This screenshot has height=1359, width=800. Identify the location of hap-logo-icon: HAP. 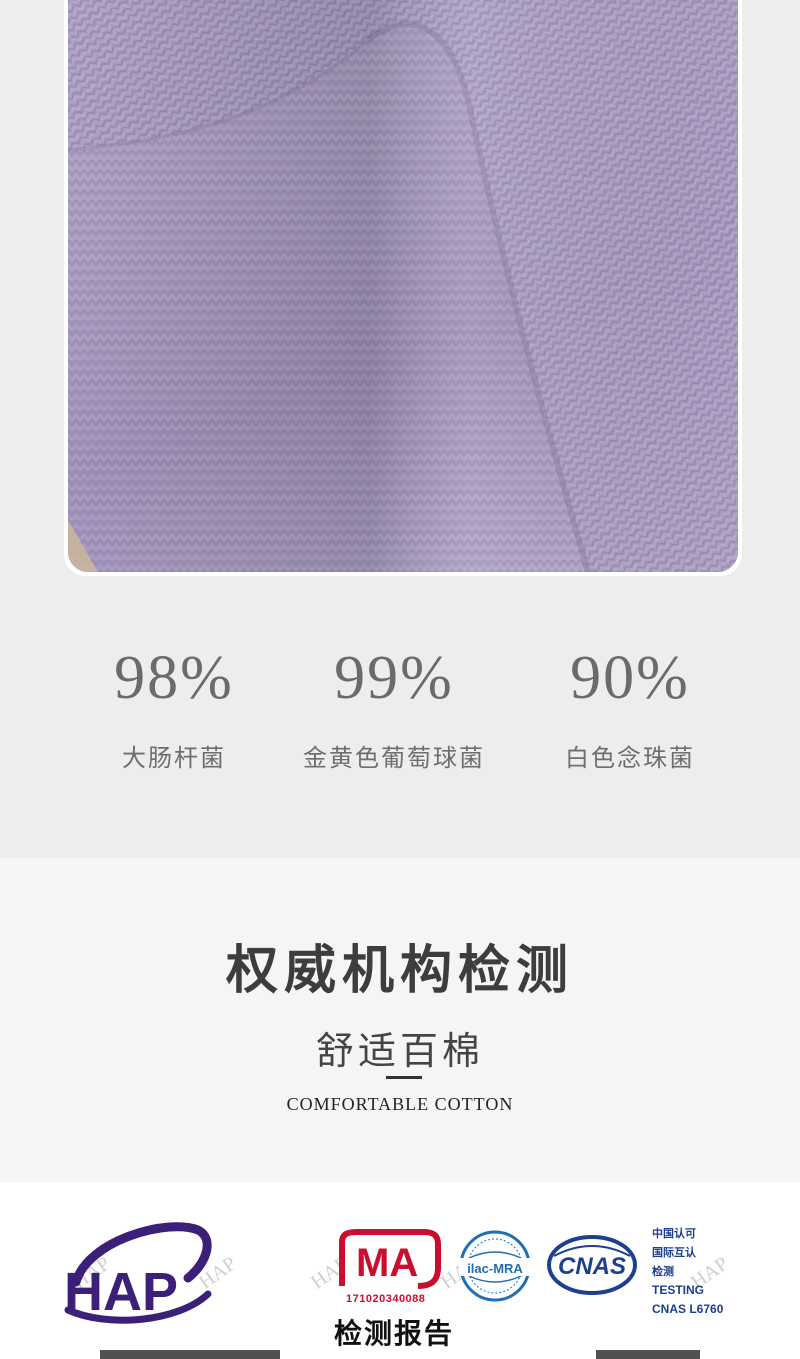
(138, 1273).